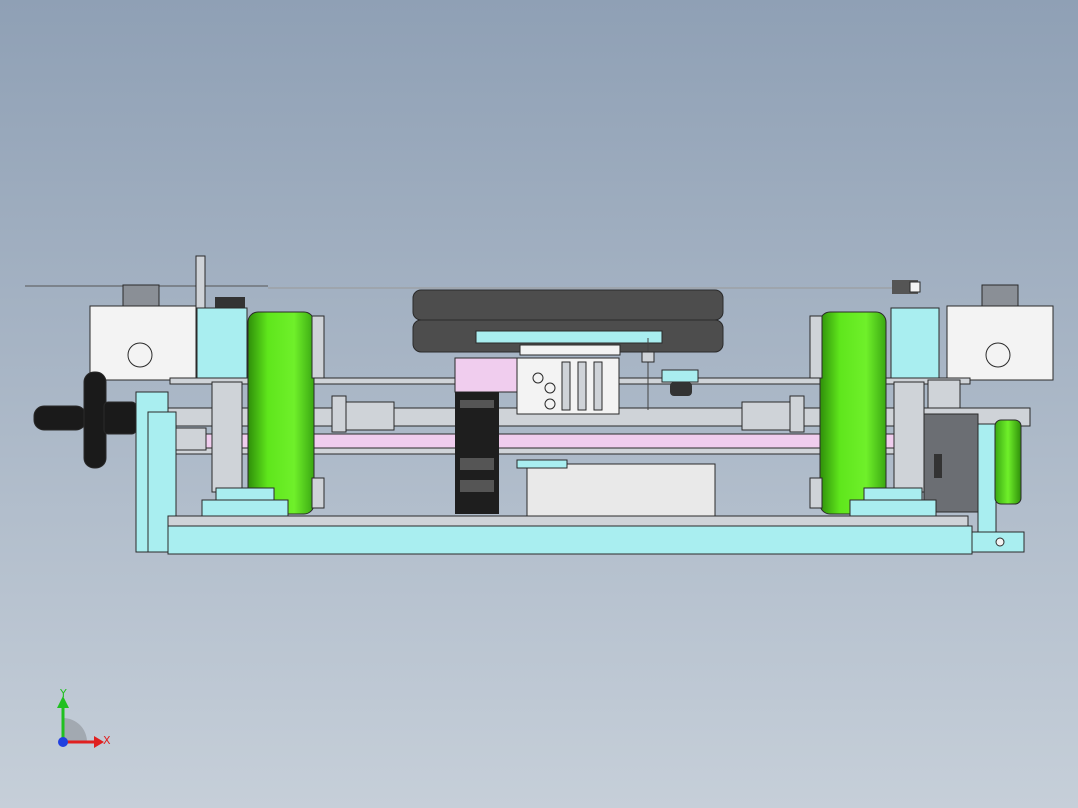  Describe the element at coordinates (60, 418) in the screenshot. I see `handwheel-handle` at that location.